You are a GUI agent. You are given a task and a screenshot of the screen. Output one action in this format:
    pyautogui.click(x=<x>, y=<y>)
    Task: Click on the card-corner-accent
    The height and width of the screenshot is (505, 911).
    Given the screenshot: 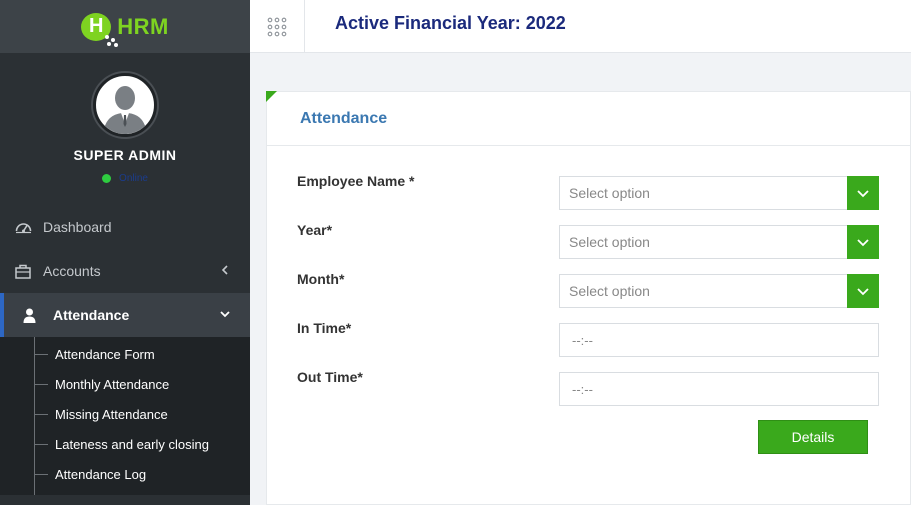 What is the action you would take?
    pyautogui.click(x=271, y=96)
    